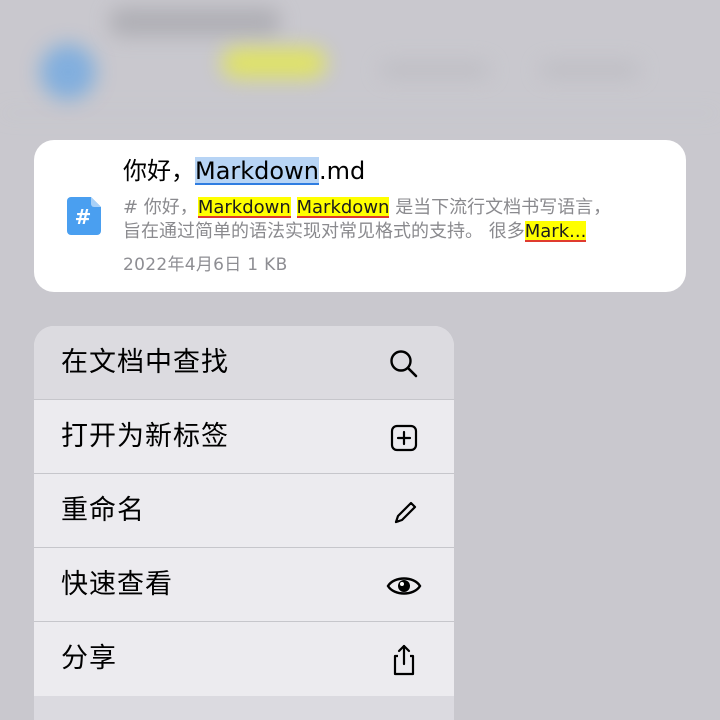 This screenshot has width=720, height=720. I want to click on file-name-prefix: 你好，, so click(159, 171).